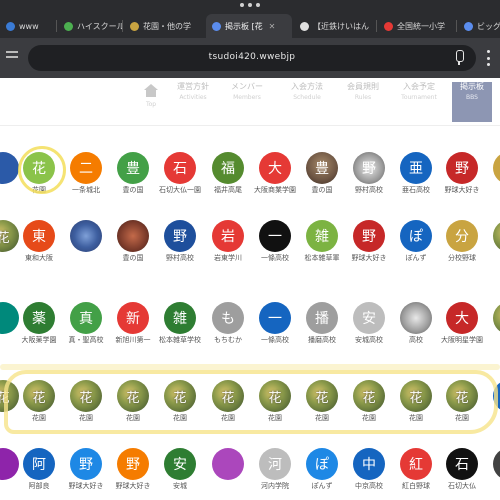 This screenshot has width=500, height=500. What do you see at coordinates (369, 332) in the screenshot?
I see `member-icon-cell: 安安城高校` at bounding box center [369, 332].